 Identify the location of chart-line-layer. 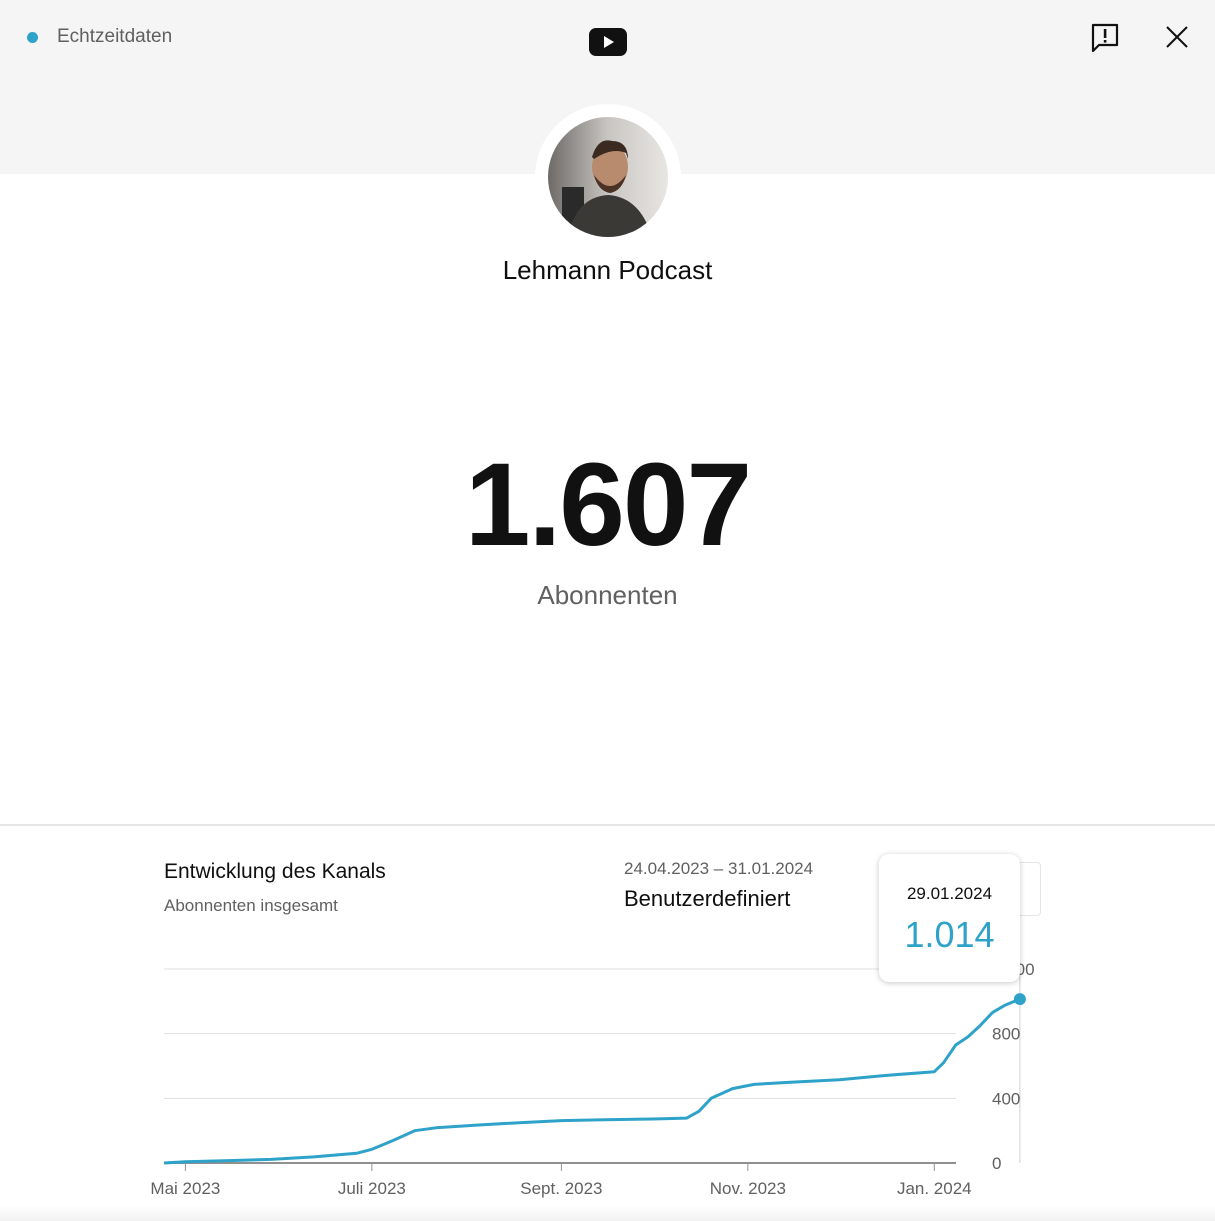
(594, 1079).